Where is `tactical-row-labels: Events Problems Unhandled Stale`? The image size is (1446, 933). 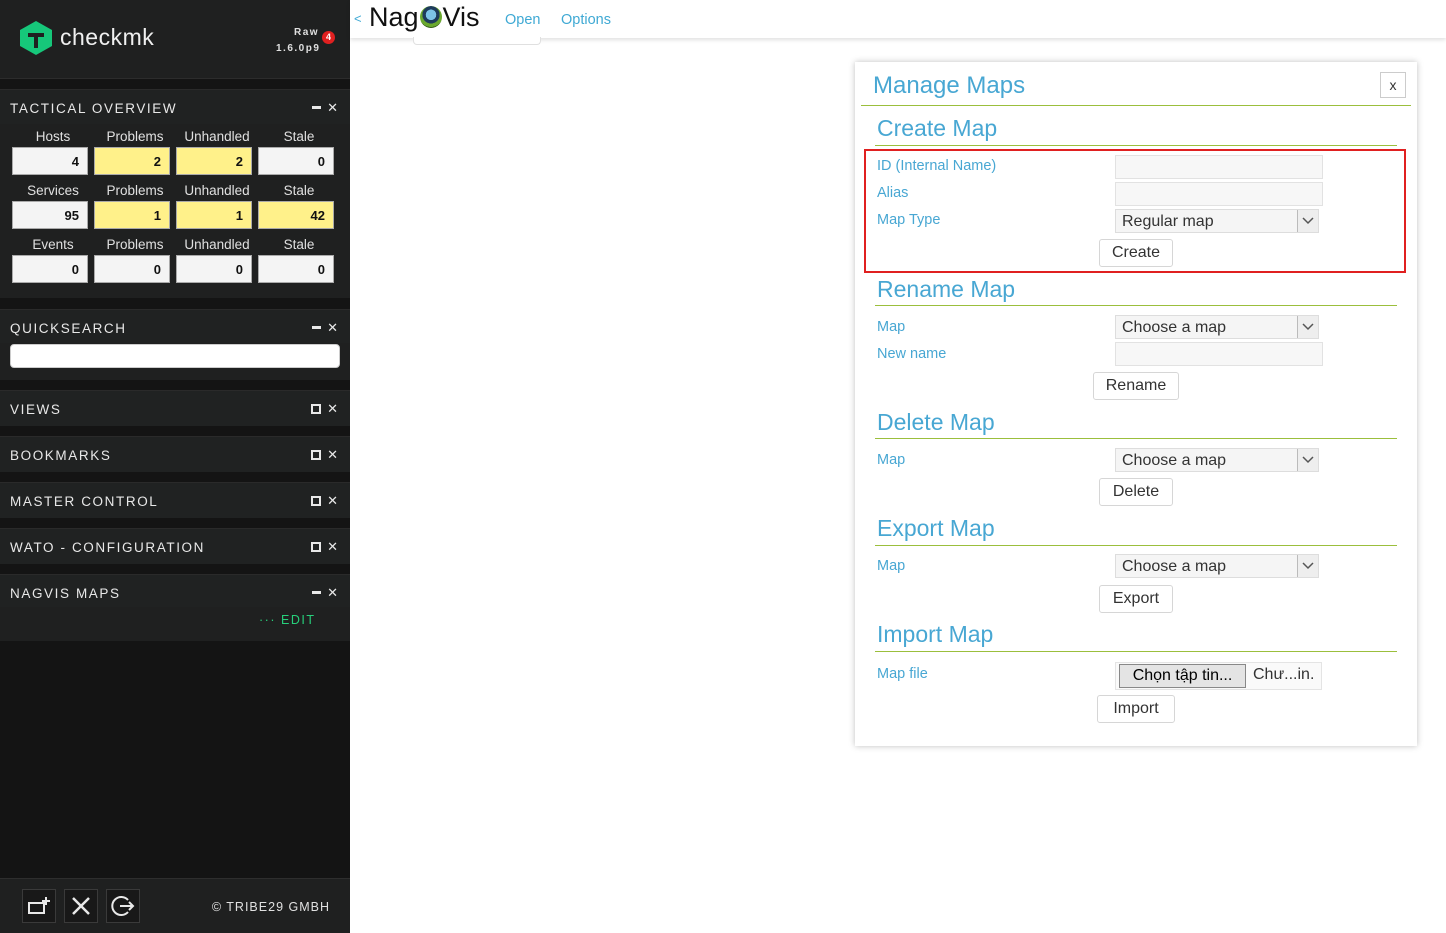
tactical-row-labels: Events Problems Unhandled Stale is located at coordinates (176, 244).